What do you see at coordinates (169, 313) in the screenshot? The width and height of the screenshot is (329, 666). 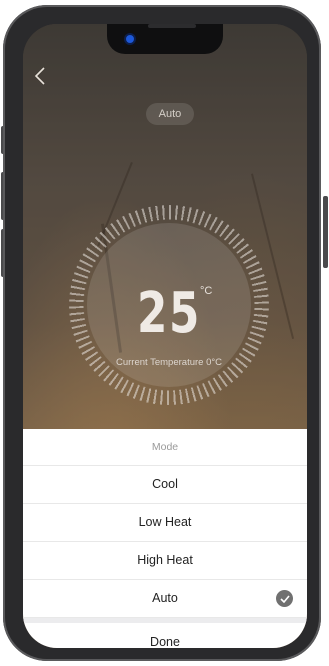 I see `temperature-value: 25` at bounding box center [169, 313].